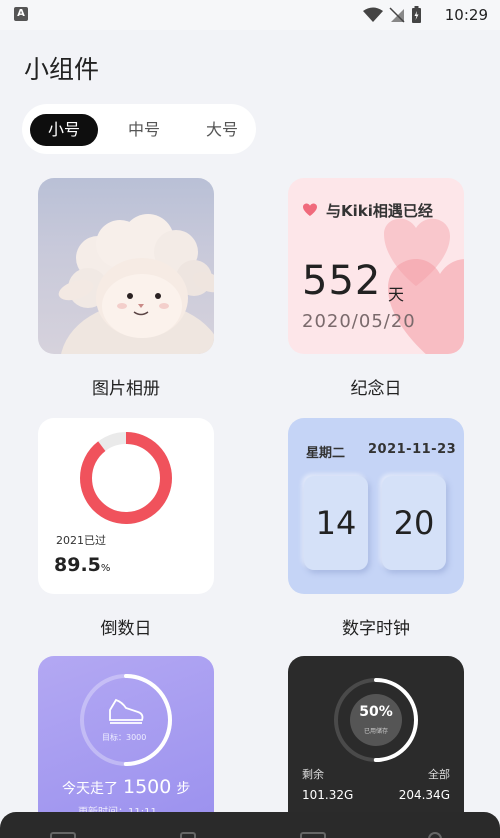 The width and height of the screenshot is (500, 838). I want to click on steps-goal: 目标：3000, so click(124, 737).